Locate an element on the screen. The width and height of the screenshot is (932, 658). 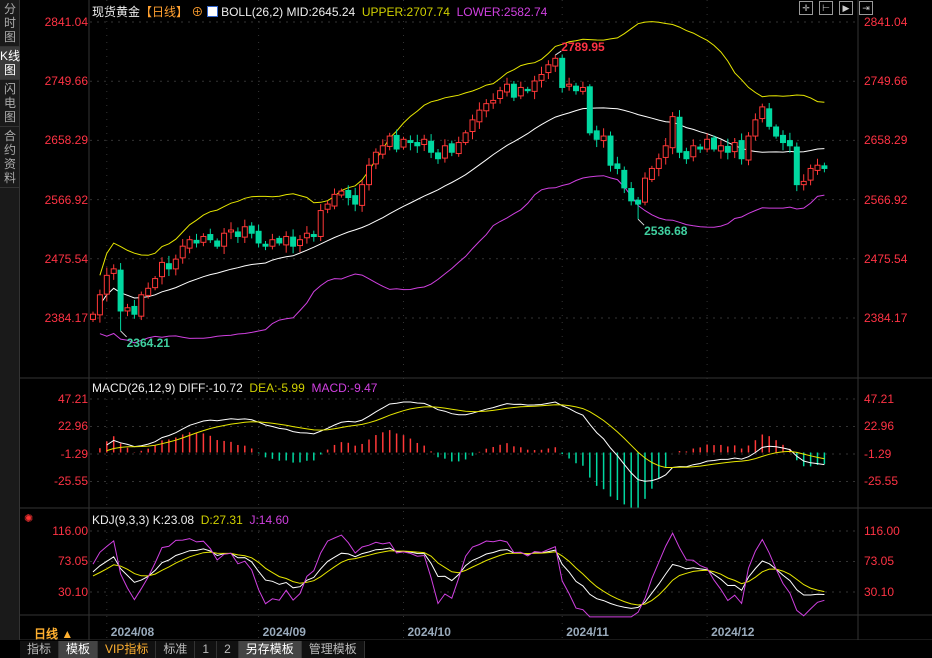
bottom-tab: 指标 is located at coordinates (40, 649).